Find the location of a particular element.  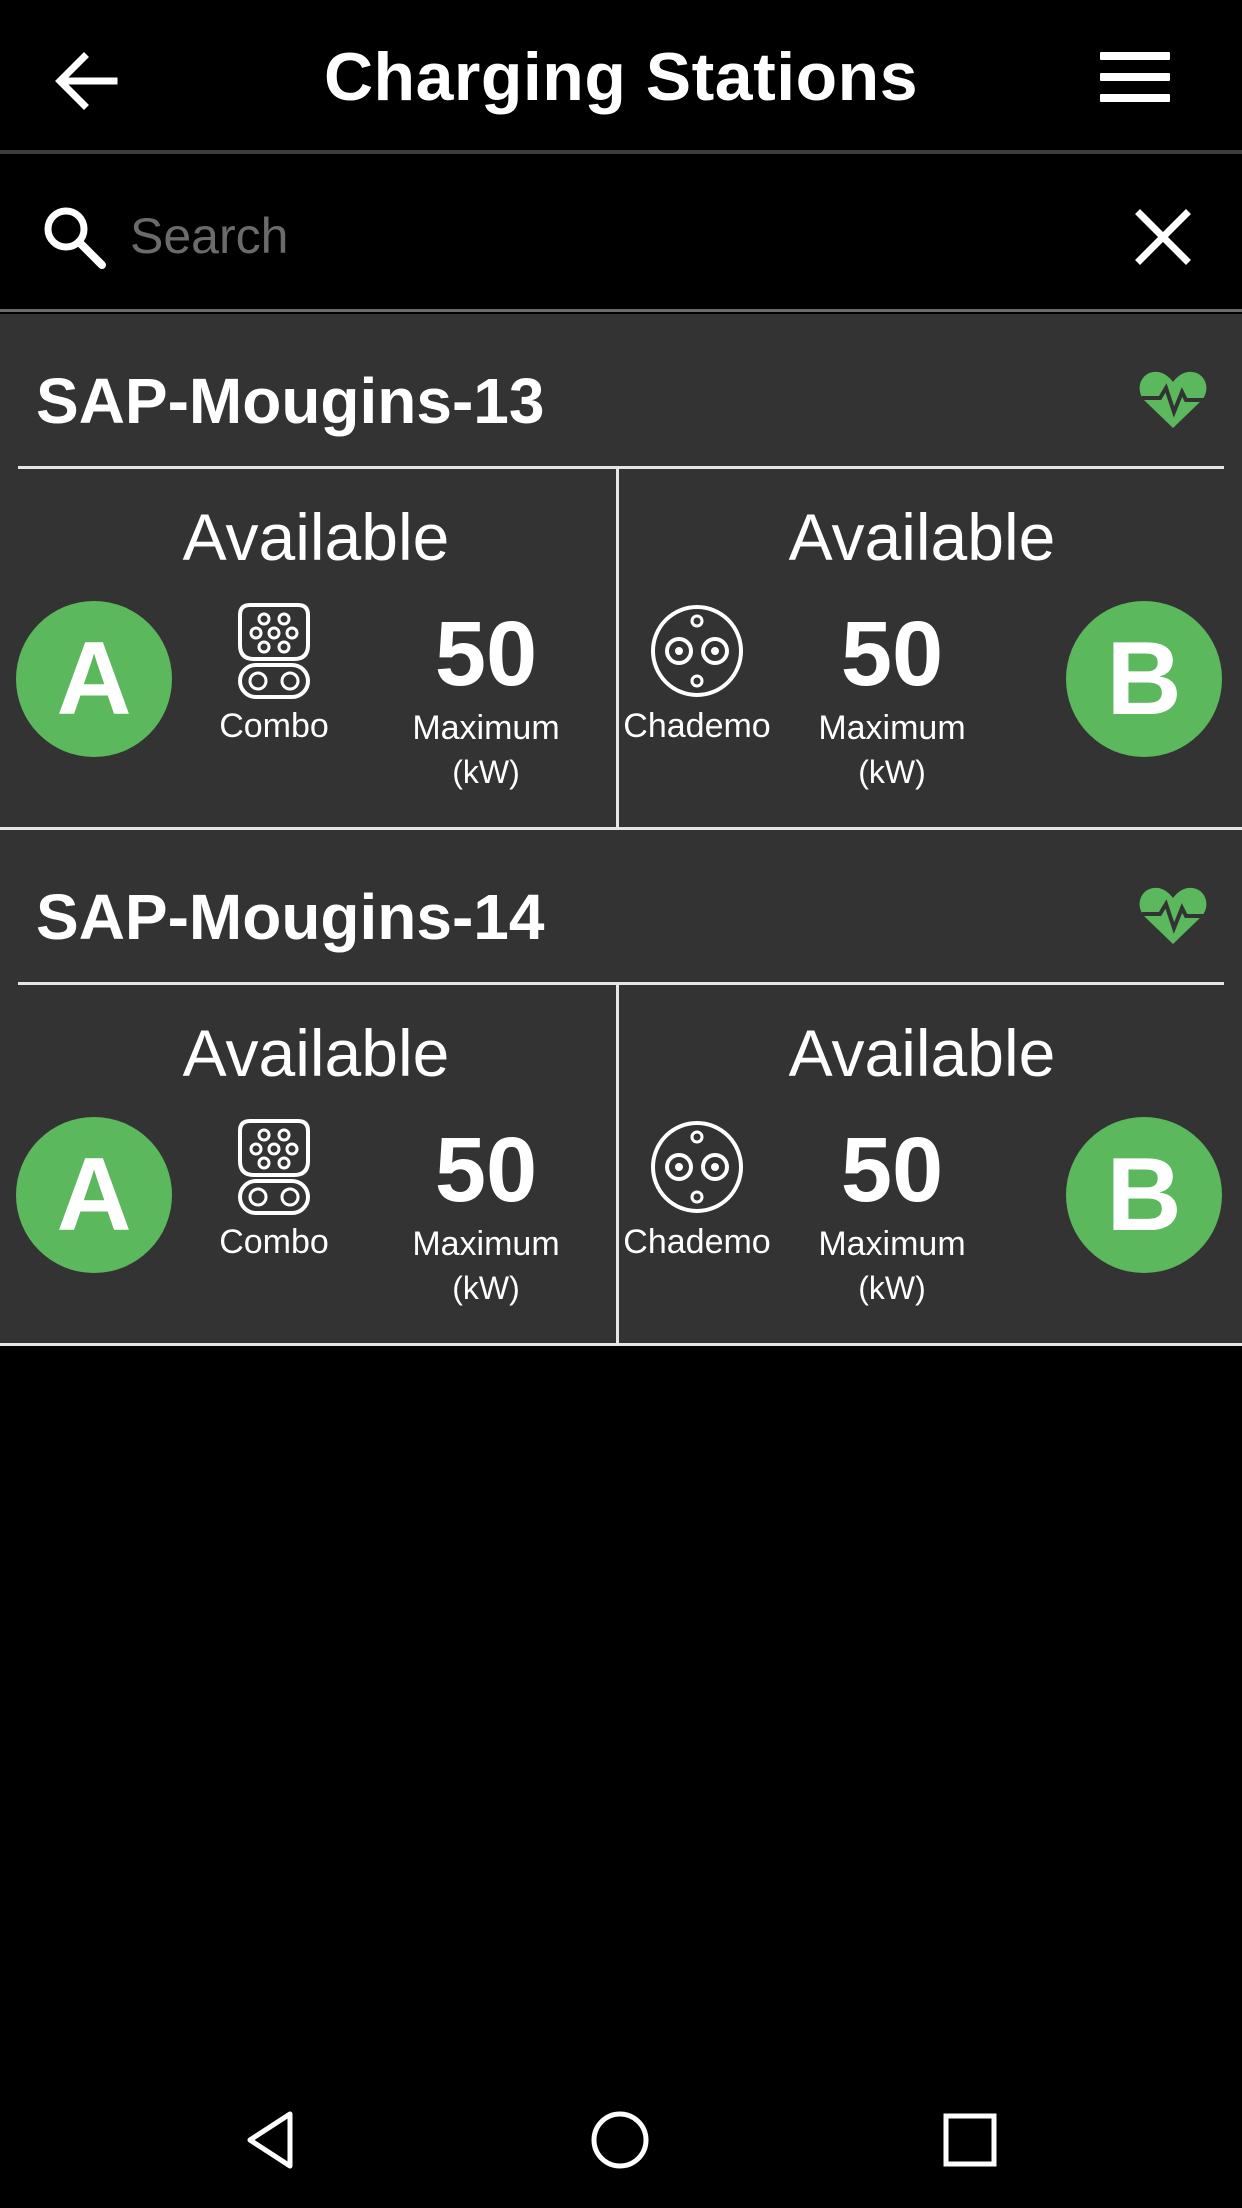

close-icon is located at coordinates (1163, 237).